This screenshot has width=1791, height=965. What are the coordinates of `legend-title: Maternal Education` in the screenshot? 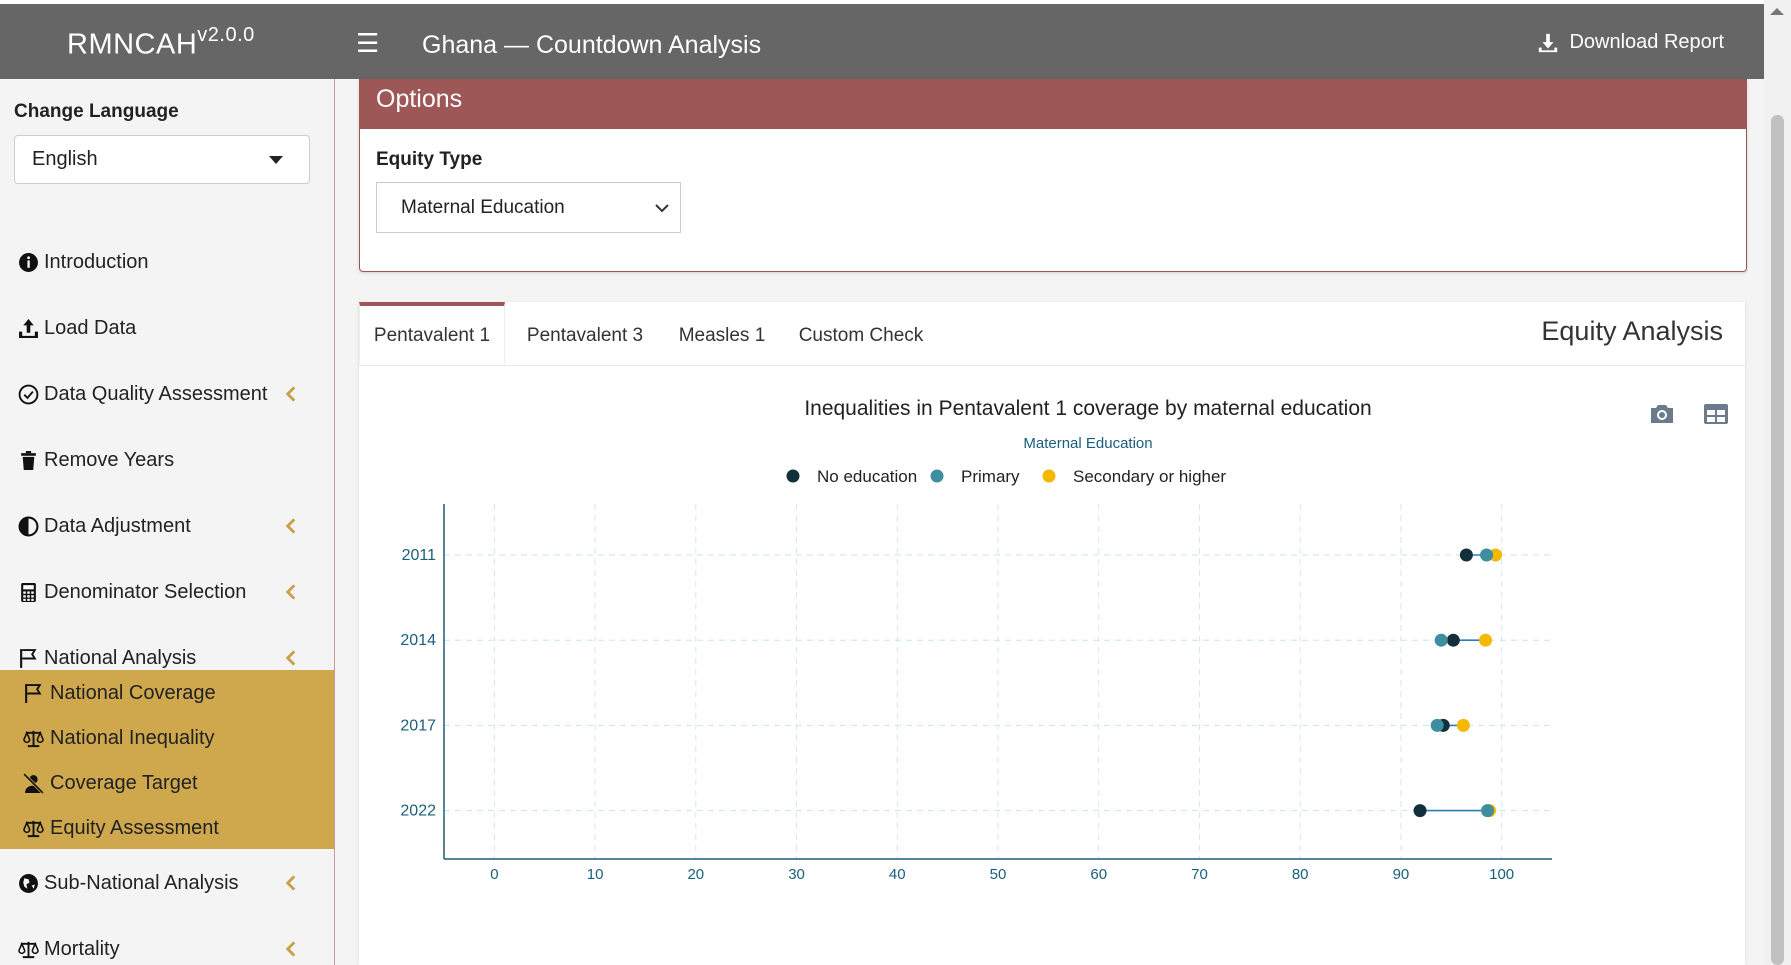 It's located at (1087, 443).